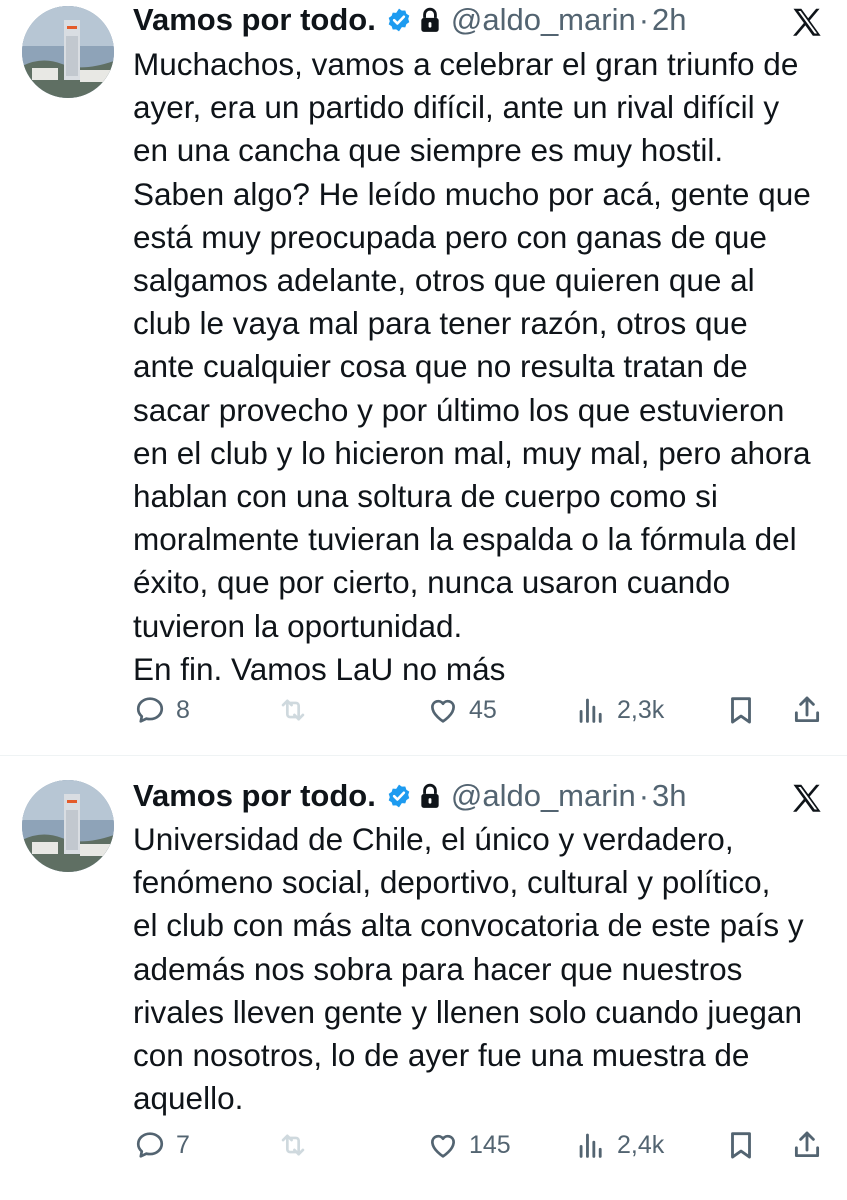 The image size is (847, 1200). I want to click on views-button: 2,3k, so click(619, 710).